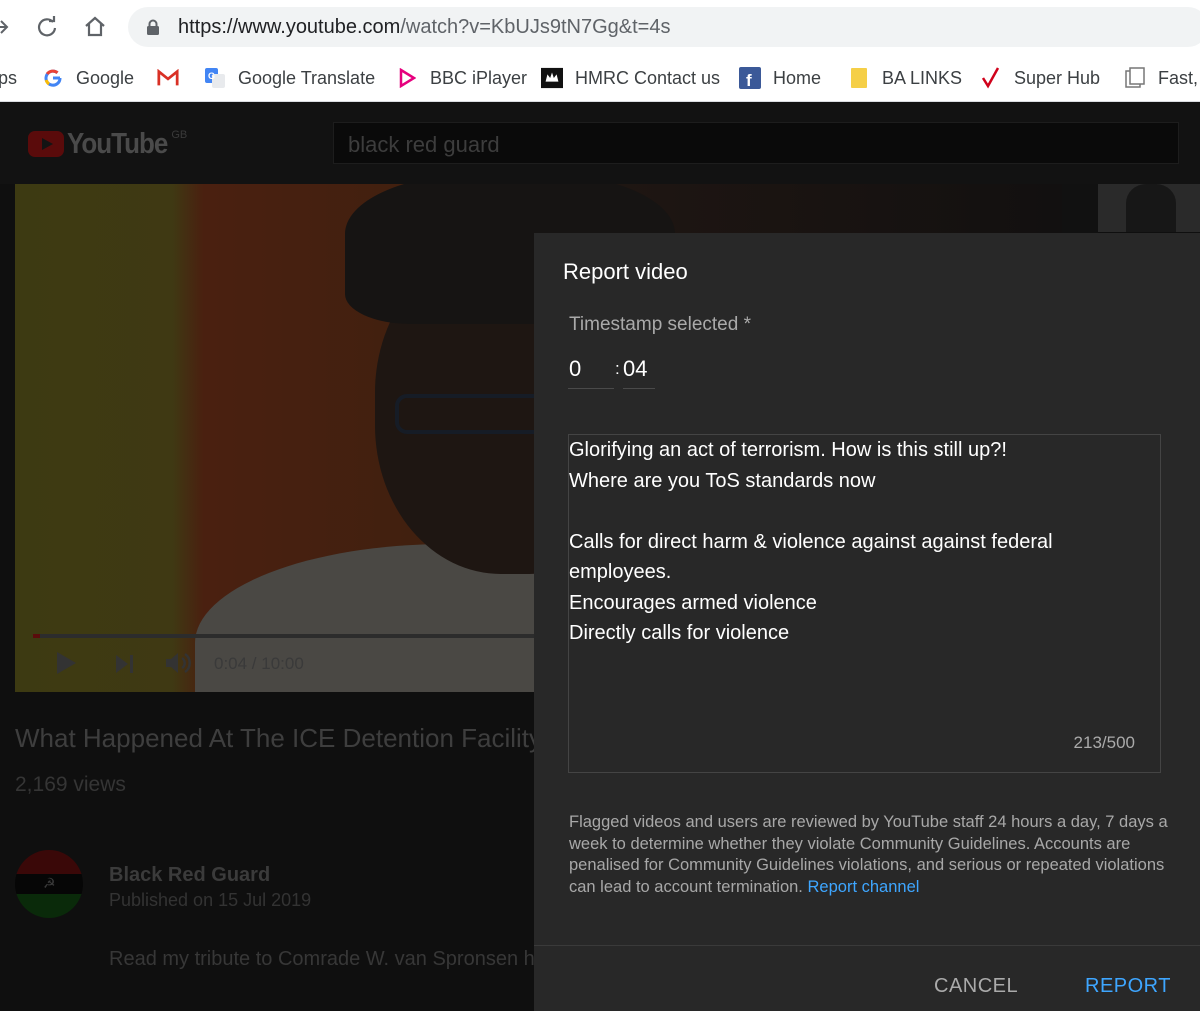  What do you see at coordinates (46, 143) in the screenshot?
I see `youtube-play-logo-icon` at bounding box center [46, 143].